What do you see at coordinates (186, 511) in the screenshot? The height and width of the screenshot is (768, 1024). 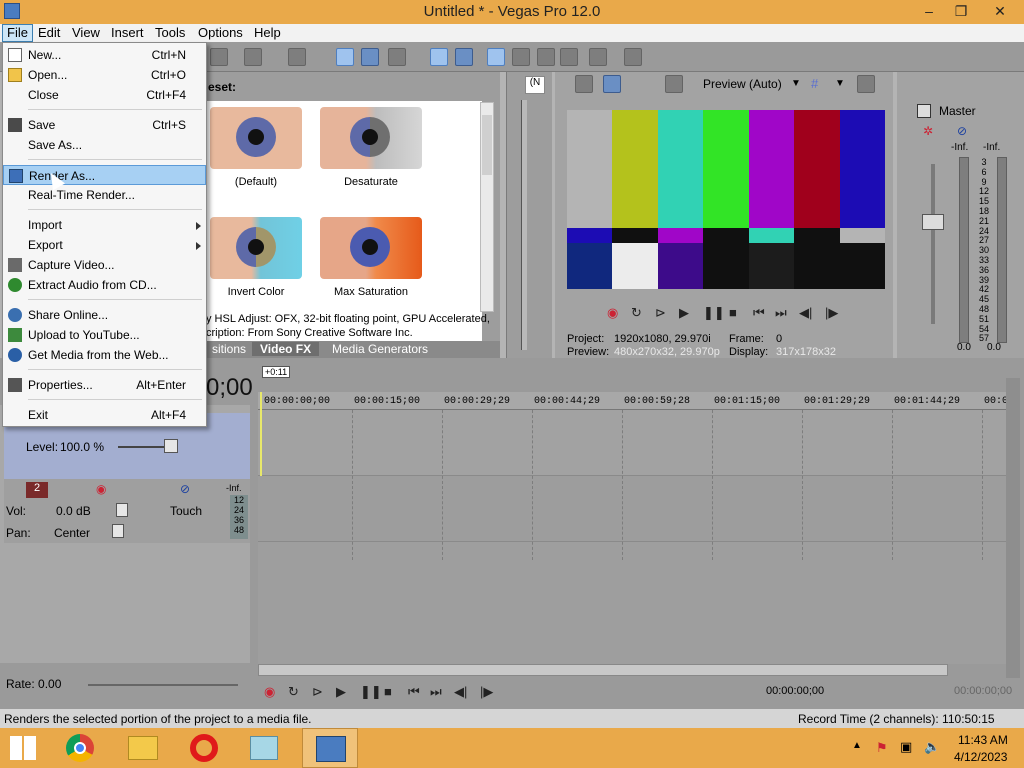 I see `automation-mode-dropdown: Touch` at bounding box center [186, 511].